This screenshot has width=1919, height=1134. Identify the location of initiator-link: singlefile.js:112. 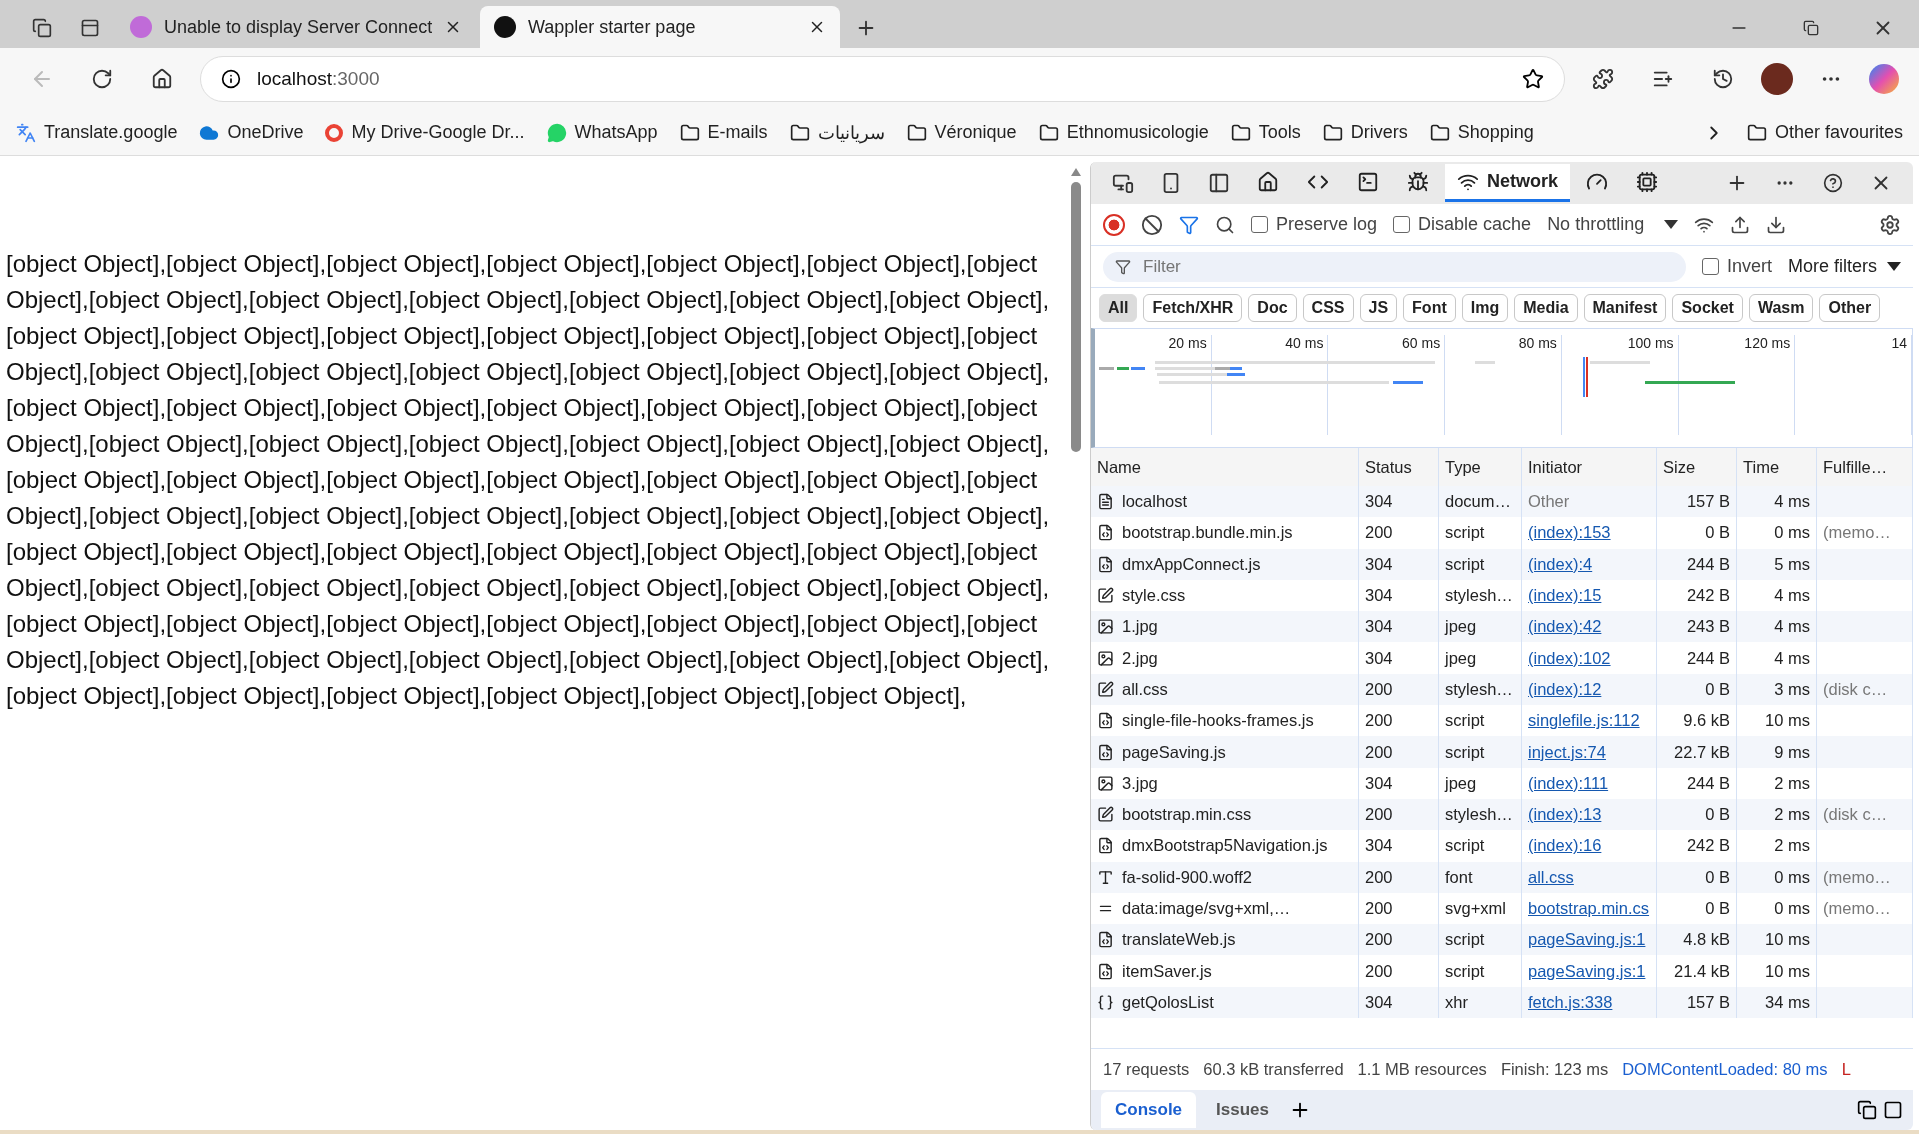
(1584, 721).